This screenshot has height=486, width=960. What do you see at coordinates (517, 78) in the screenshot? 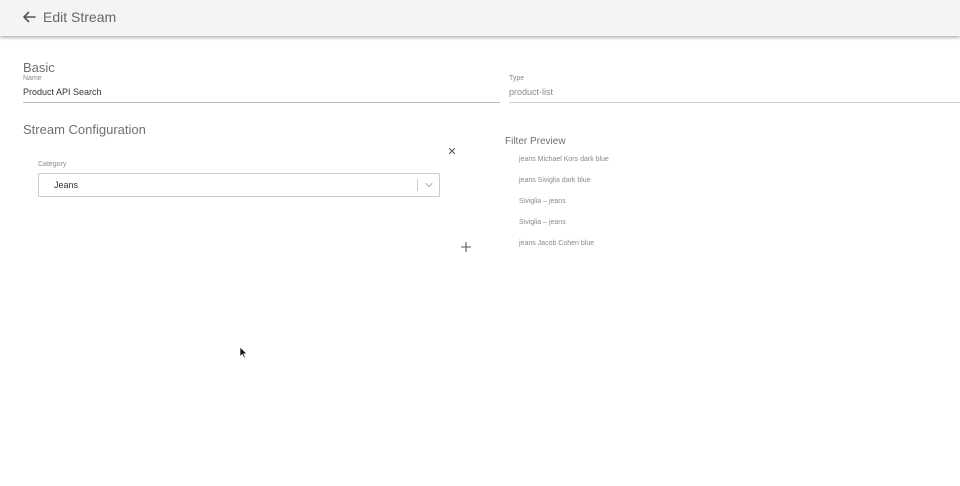
I see `type-label: Type` at bounding box center [517, 78].